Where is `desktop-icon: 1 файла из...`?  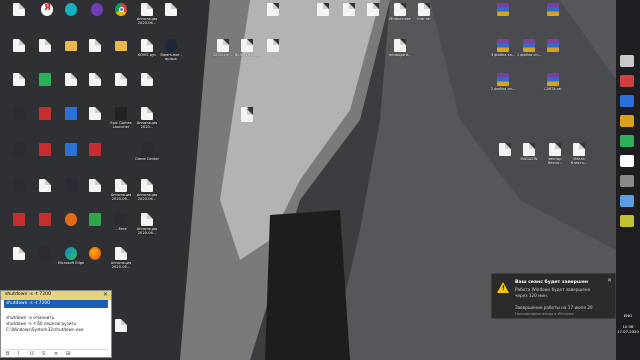 desktop-icon: 1 файла из... is located at coordinates (529, 51).